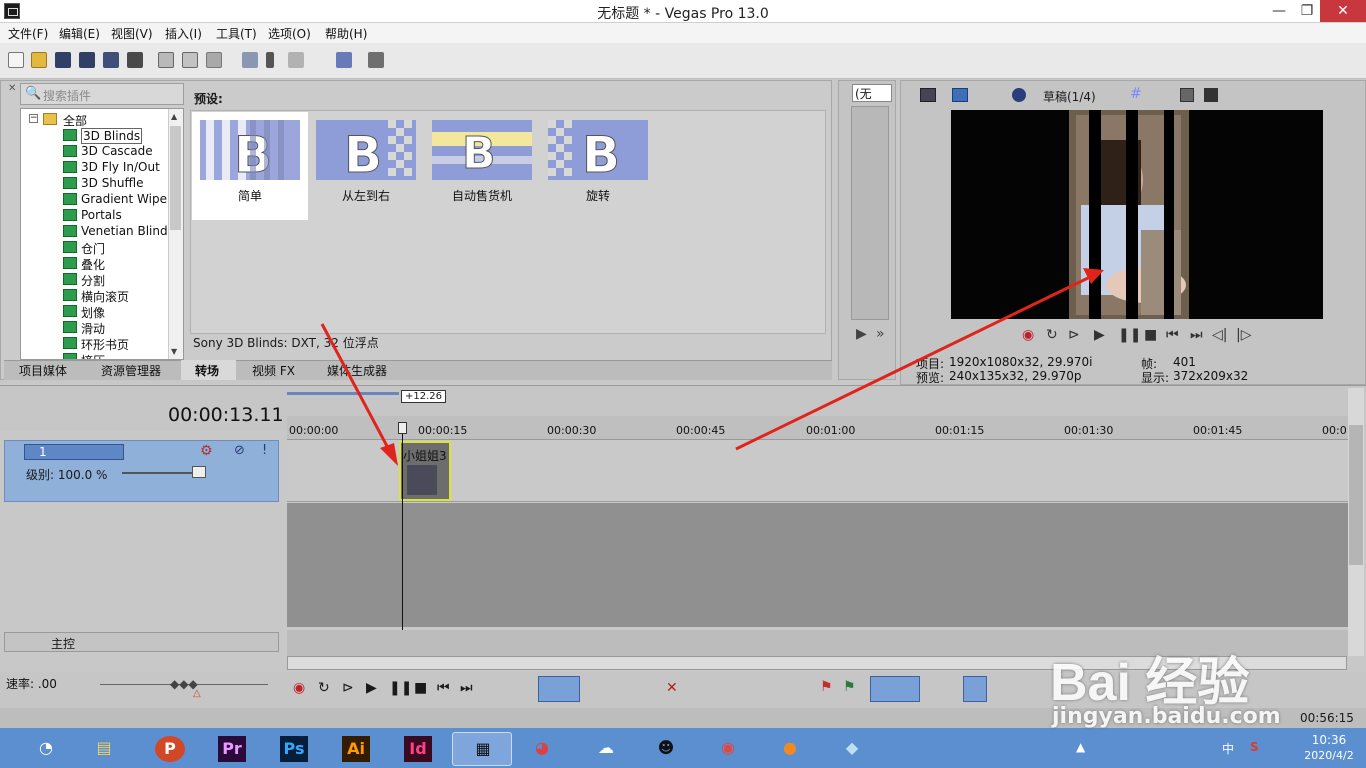 The height and width of the screenshot is (768, 1366). Describe the element at coordinates (346, 33) in the screenshot. I see `menu-help: 帮助(H)` at that location.